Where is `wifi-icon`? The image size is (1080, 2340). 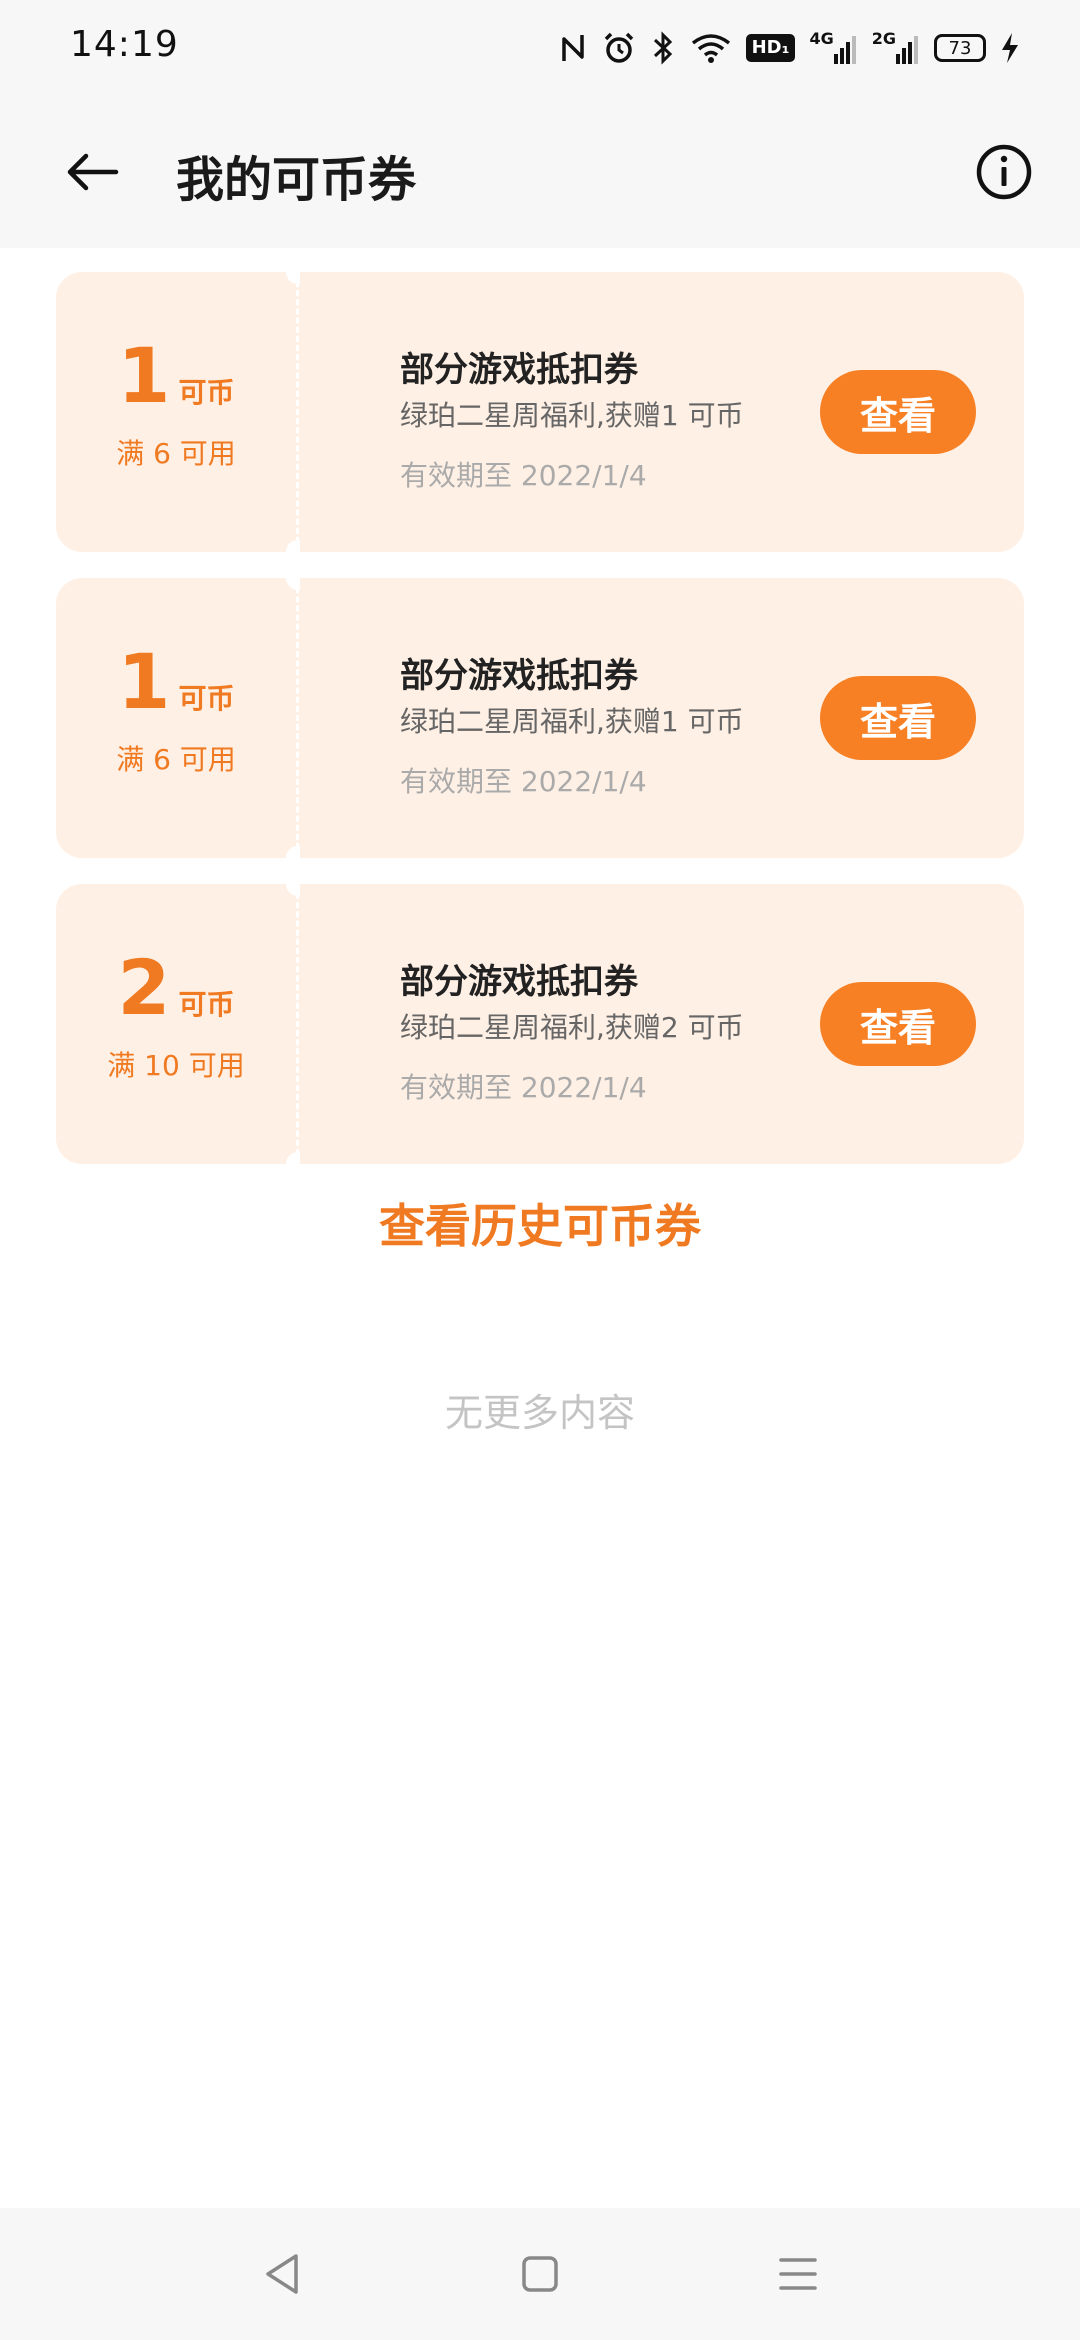 wifi-icon is located at coordinates (711, 48).